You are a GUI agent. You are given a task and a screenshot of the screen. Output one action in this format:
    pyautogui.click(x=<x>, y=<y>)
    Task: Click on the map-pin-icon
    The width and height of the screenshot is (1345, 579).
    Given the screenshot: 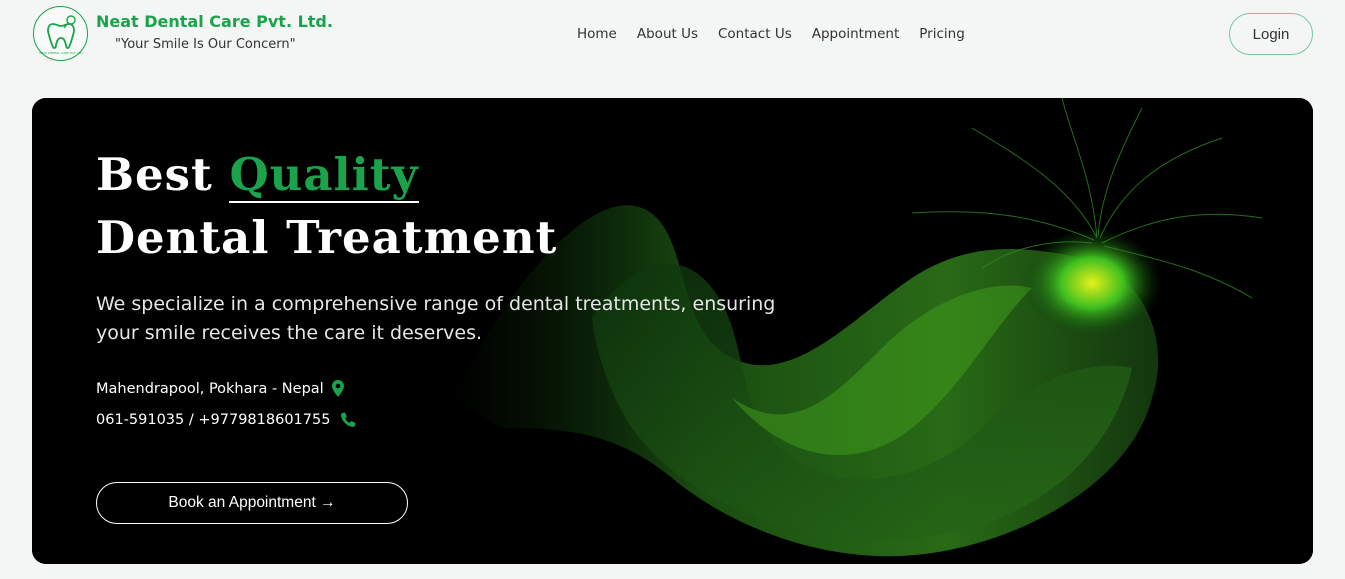 What is the action you would take?
    pyautogui.click(x=337, y=388)
    